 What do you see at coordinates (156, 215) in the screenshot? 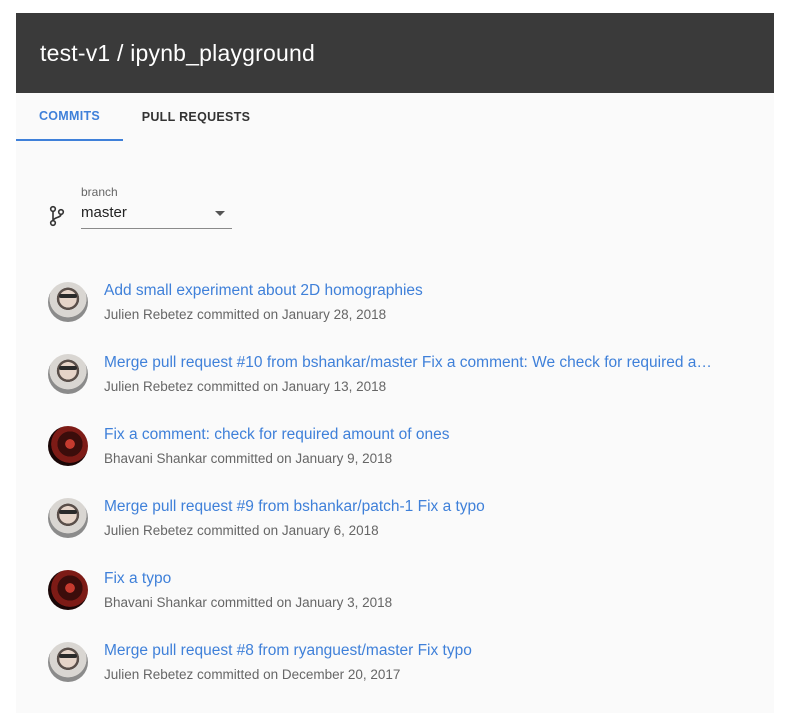
I see `branch-dropdown: master` at bounding box center [156, 215].